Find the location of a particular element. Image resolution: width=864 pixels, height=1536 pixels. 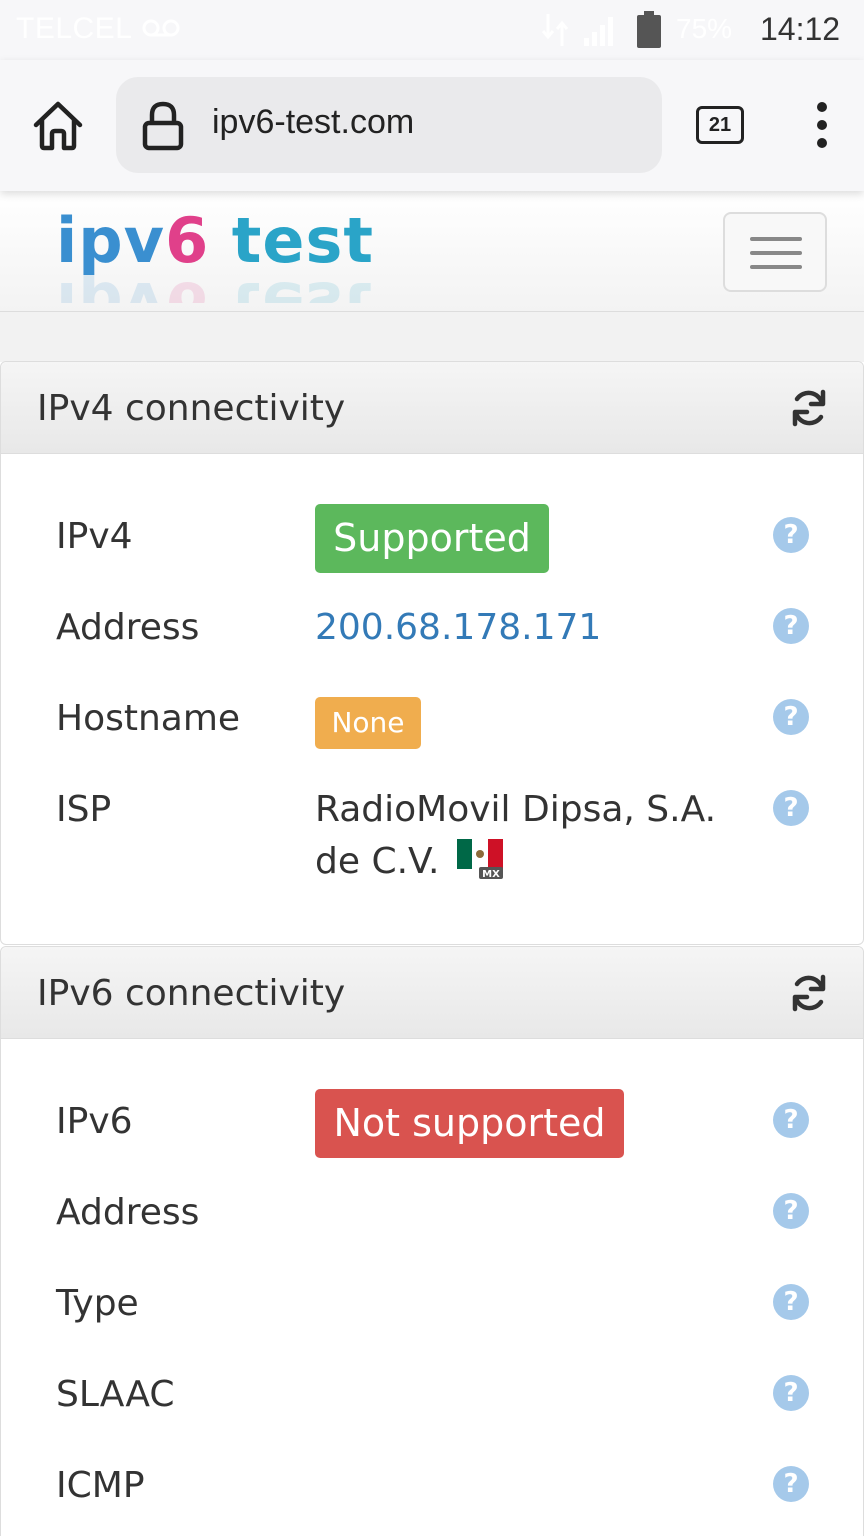

status-bar: TELCEL 75% 14:12 is located at coordinates (432, 30).